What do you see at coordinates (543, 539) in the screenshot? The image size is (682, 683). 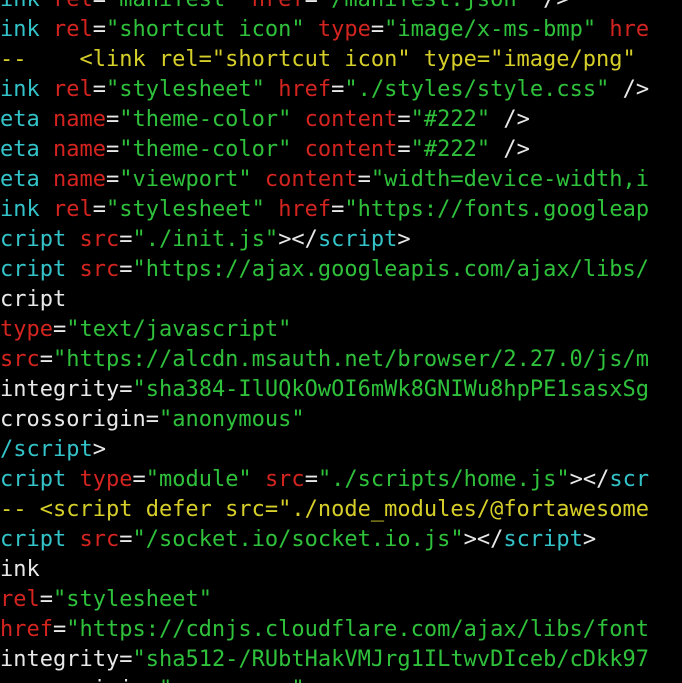 I see `code-token-tag: script` at bounding box center [543, 539].